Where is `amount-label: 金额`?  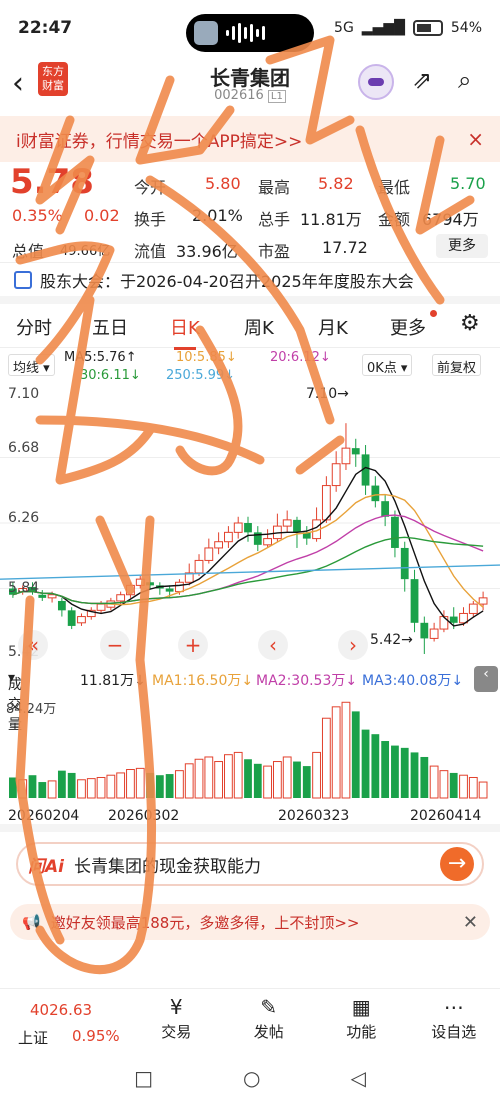 amount-label: 金额 is located at coordinates (394, 219).